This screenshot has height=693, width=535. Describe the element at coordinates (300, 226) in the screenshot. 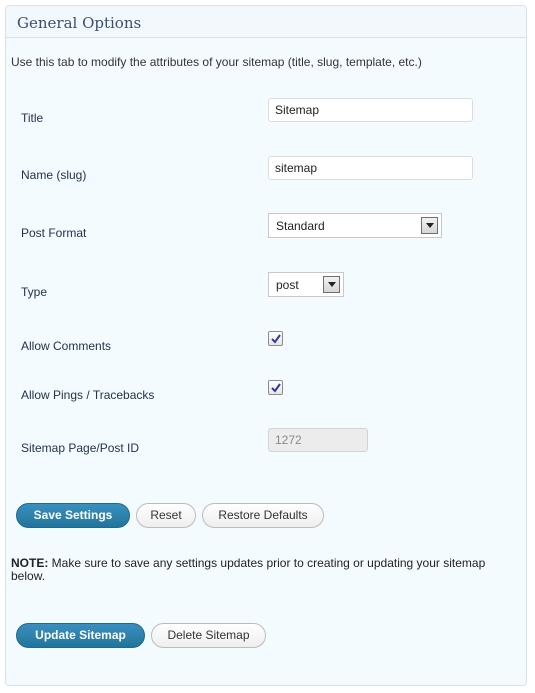

I see `post-format-value: Standard` at that location.